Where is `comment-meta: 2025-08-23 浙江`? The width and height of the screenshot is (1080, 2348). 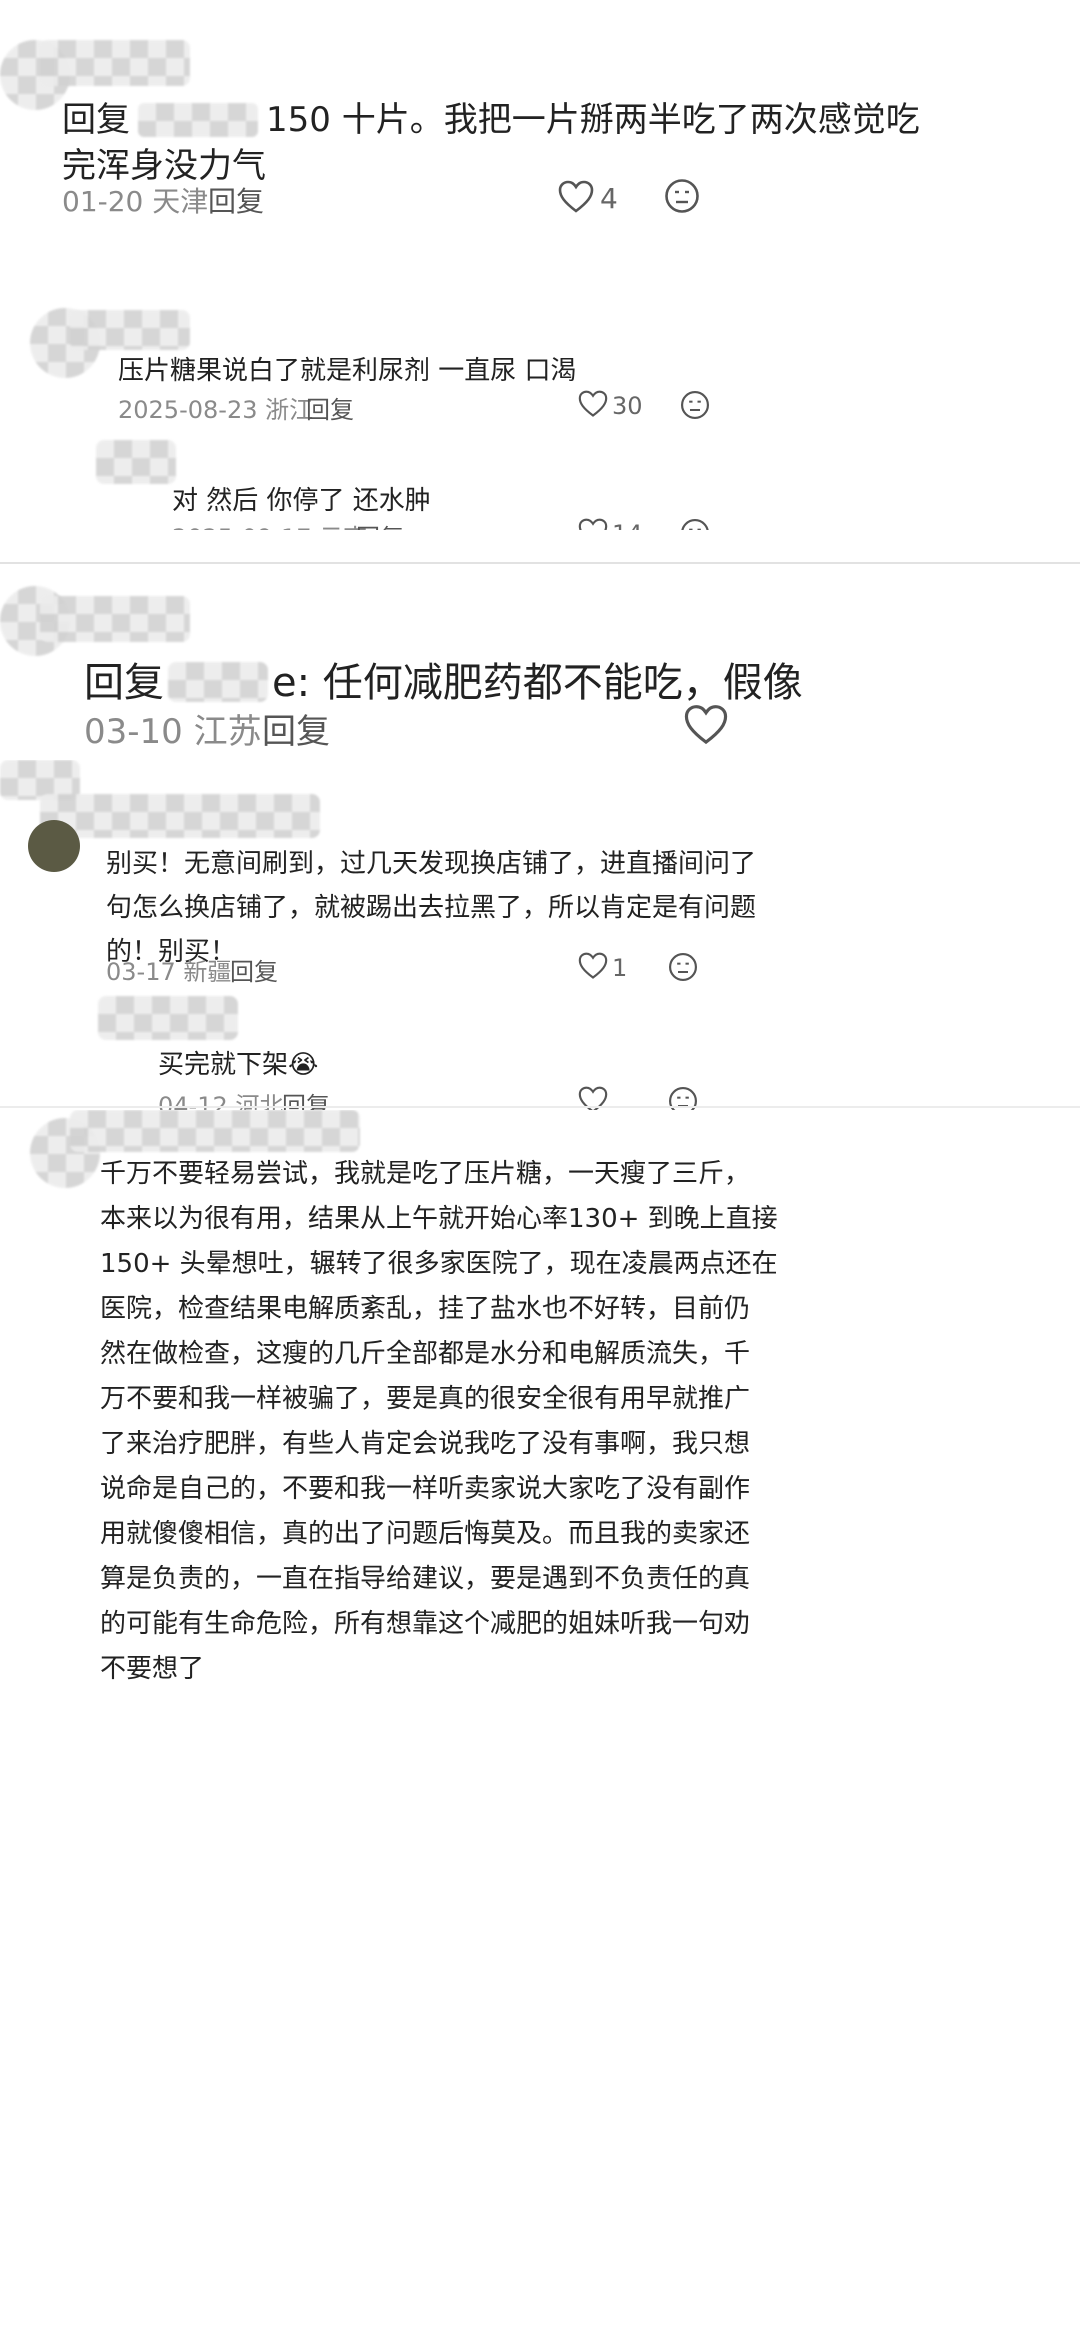
comment-meta: 2025-08-23 浙江 is located at coordinates (215, 407).